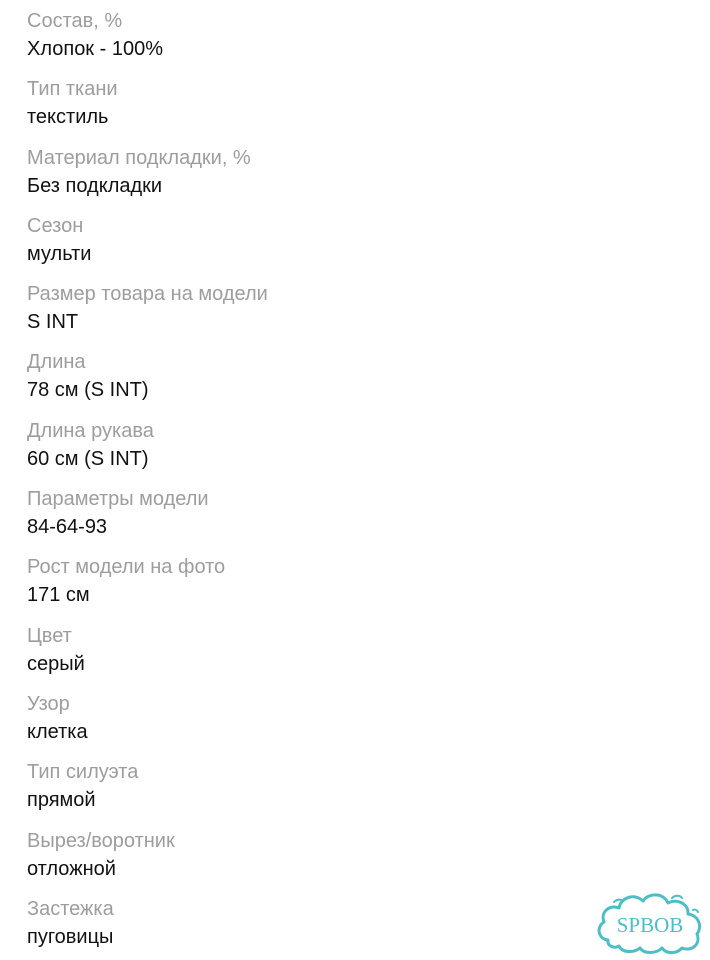  I want to click on spec-label: Материал подкладки, %, so click(139, 157).